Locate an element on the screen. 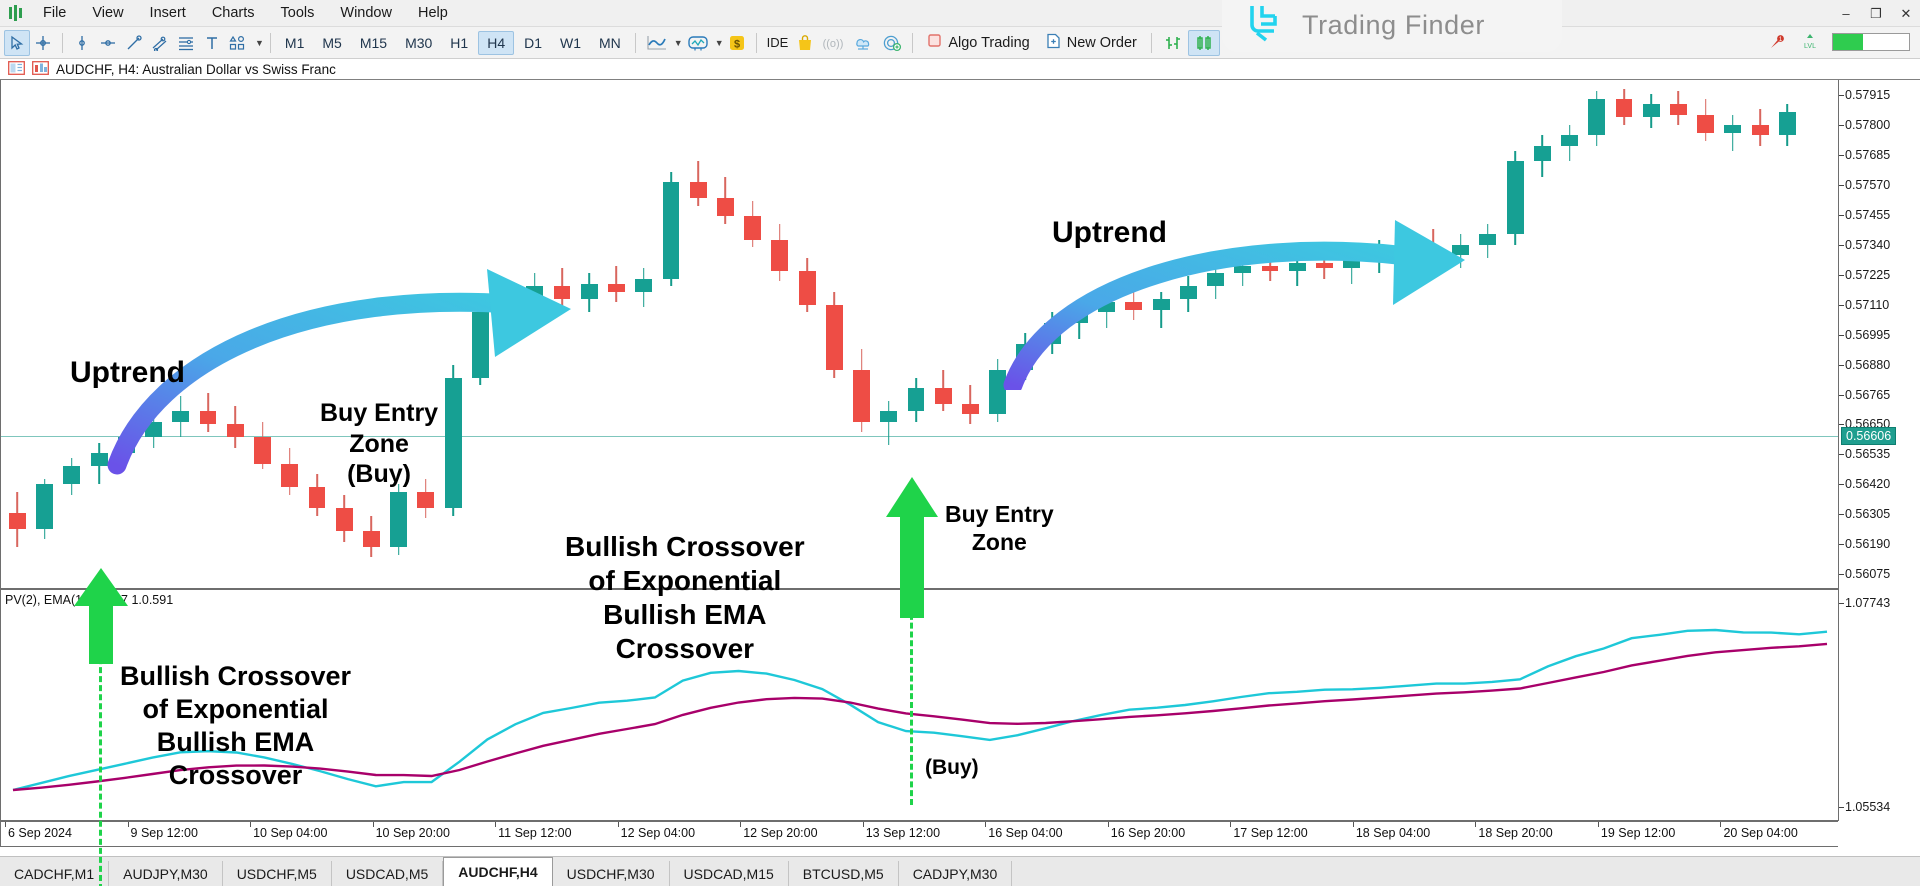 The height and width of the screenshot is (886, 1920). chart-tab-usdcad-m15: USDCAD,M15 is located at coordinates (729, 873).